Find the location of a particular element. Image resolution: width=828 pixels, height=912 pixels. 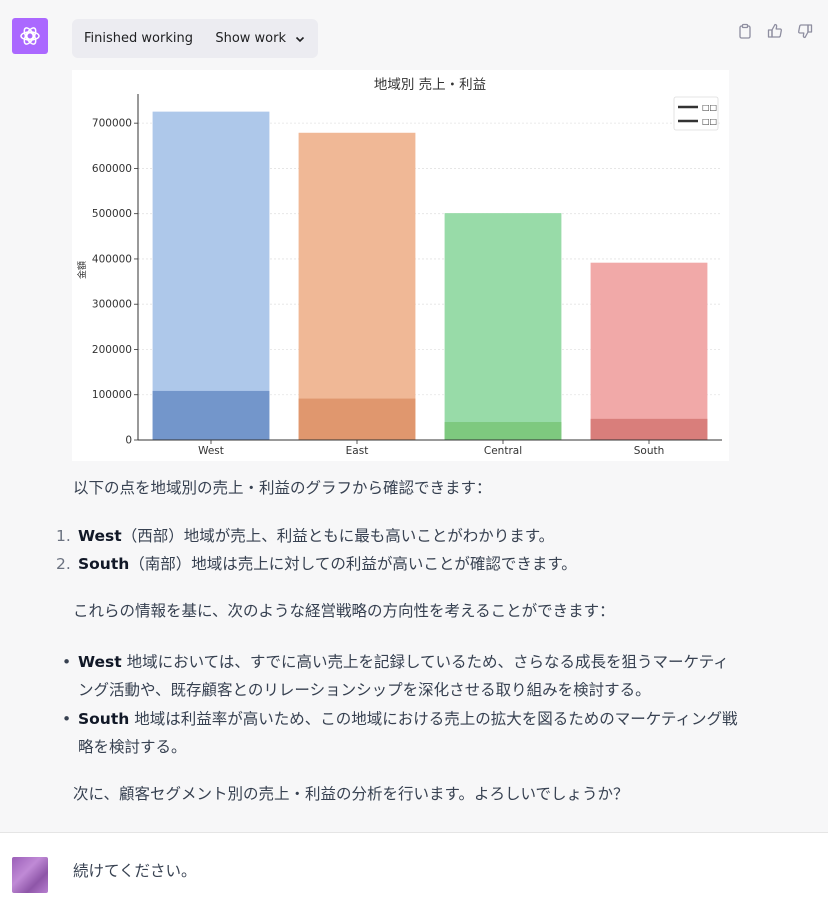

strategy-intro-text: これらの情報を基に、次のような経営戦略の方向性を考えることができます： is located at coordinates (344, 611).